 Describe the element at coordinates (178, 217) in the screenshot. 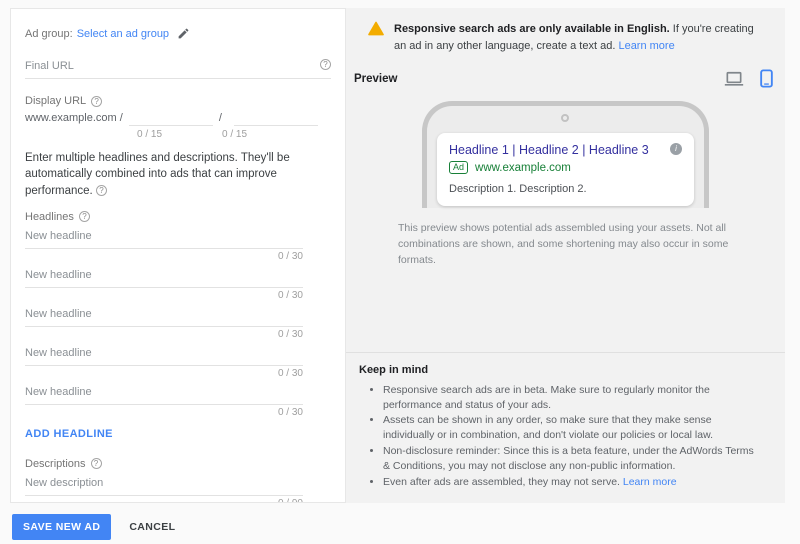

I see `headlines-label-row: Headlines ?` at that location.